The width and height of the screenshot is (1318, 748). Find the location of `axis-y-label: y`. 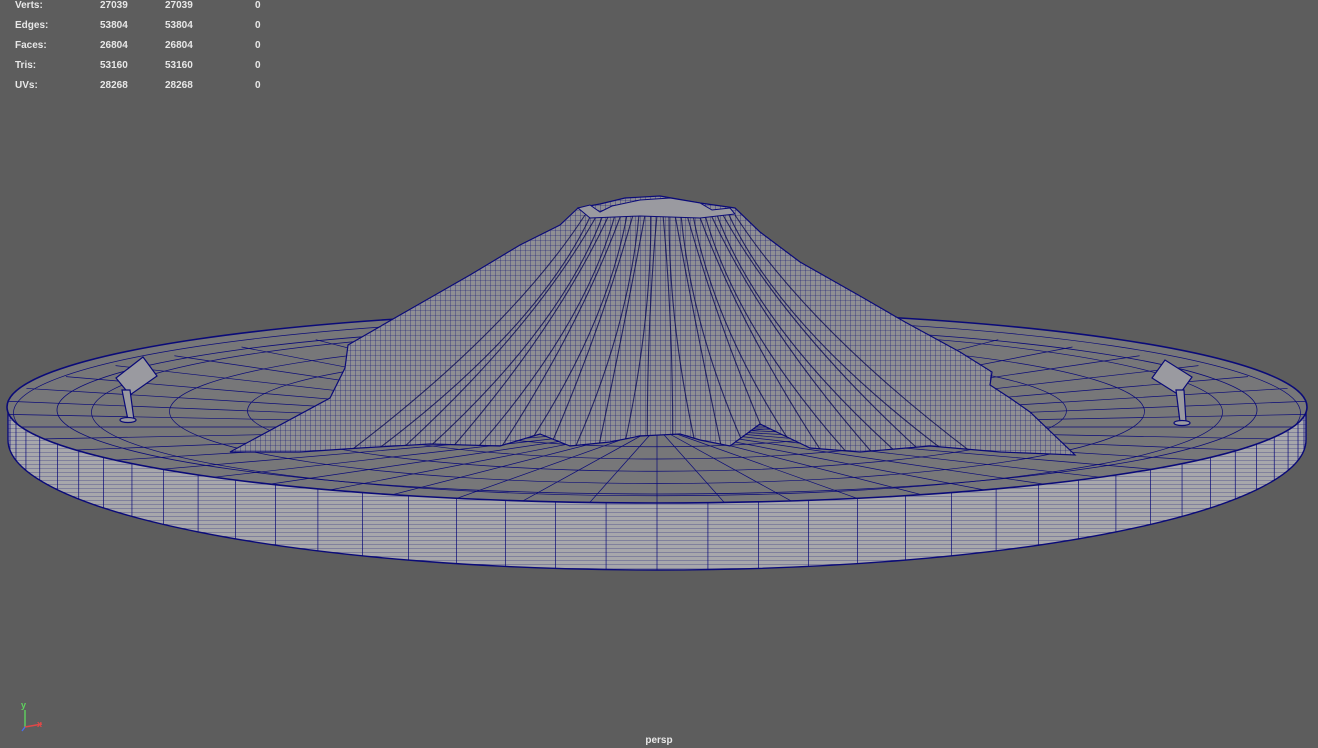

axis-y-label: y is located at coordinates (24, 705).